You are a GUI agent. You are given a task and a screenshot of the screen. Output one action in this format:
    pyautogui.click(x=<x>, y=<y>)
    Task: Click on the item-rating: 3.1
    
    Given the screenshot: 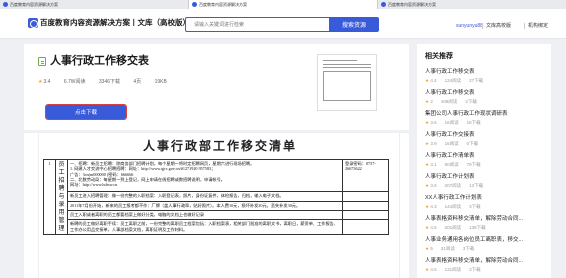 What is the action you would take?
    pyautogui.click(x=433, y=164)
    